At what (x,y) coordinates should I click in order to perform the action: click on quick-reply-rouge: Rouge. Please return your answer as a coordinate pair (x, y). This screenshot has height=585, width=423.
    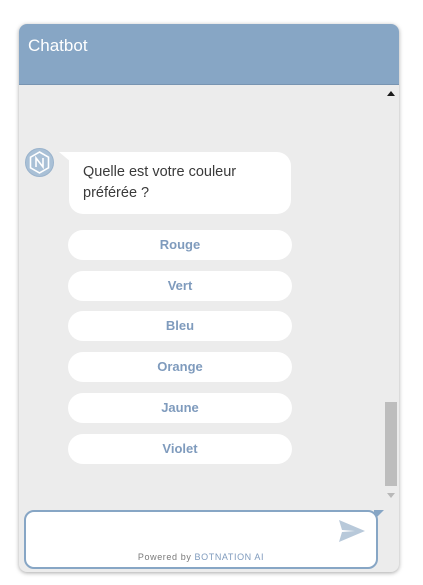
    Looking at the image, I should click on (180, 245).